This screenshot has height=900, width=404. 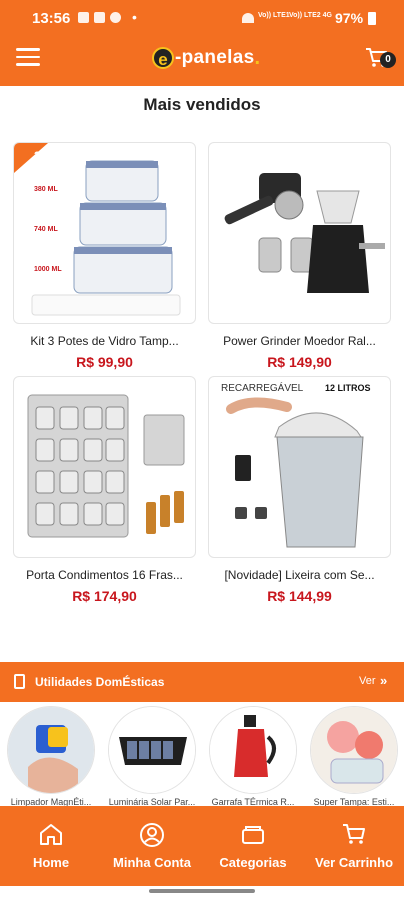 I want to click on cart-count-badge: 0, so click(x=388, y=60).